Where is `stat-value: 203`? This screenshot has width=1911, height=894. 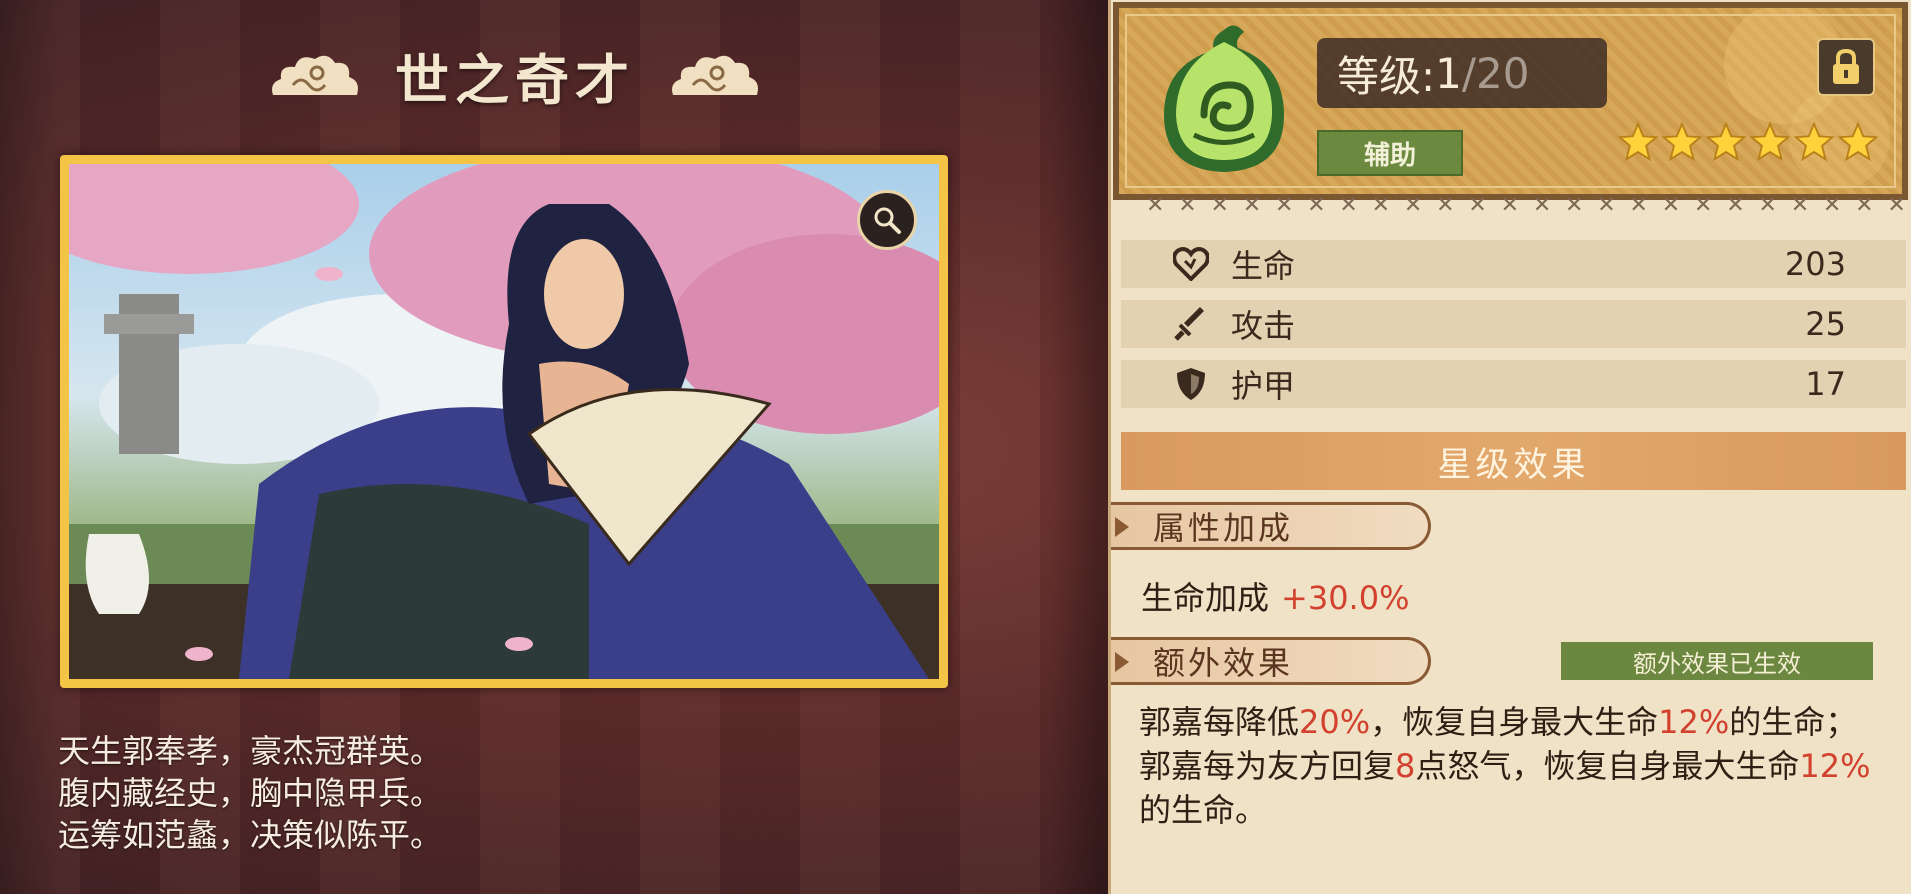 stat-value: 203 is located at coordinates (1815, 264).